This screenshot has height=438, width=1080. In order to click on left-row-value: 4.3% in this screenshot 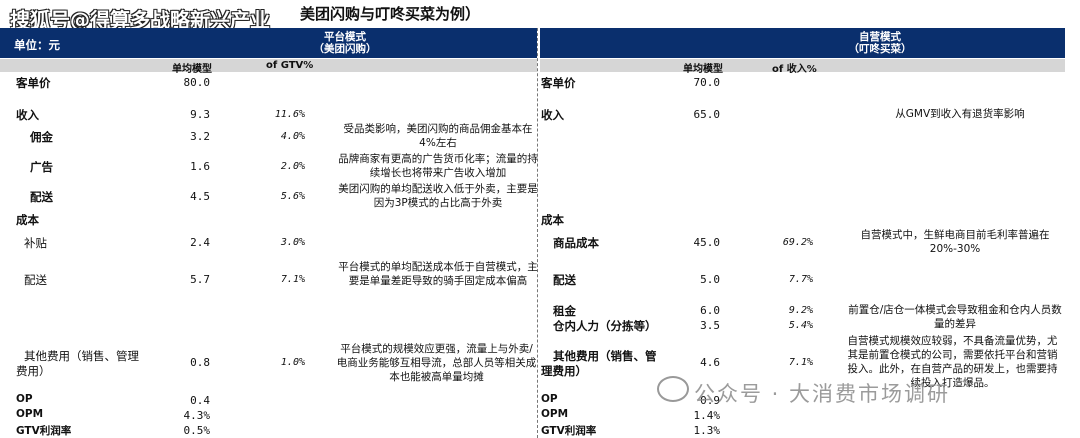, I will do `click(197, 415)`.